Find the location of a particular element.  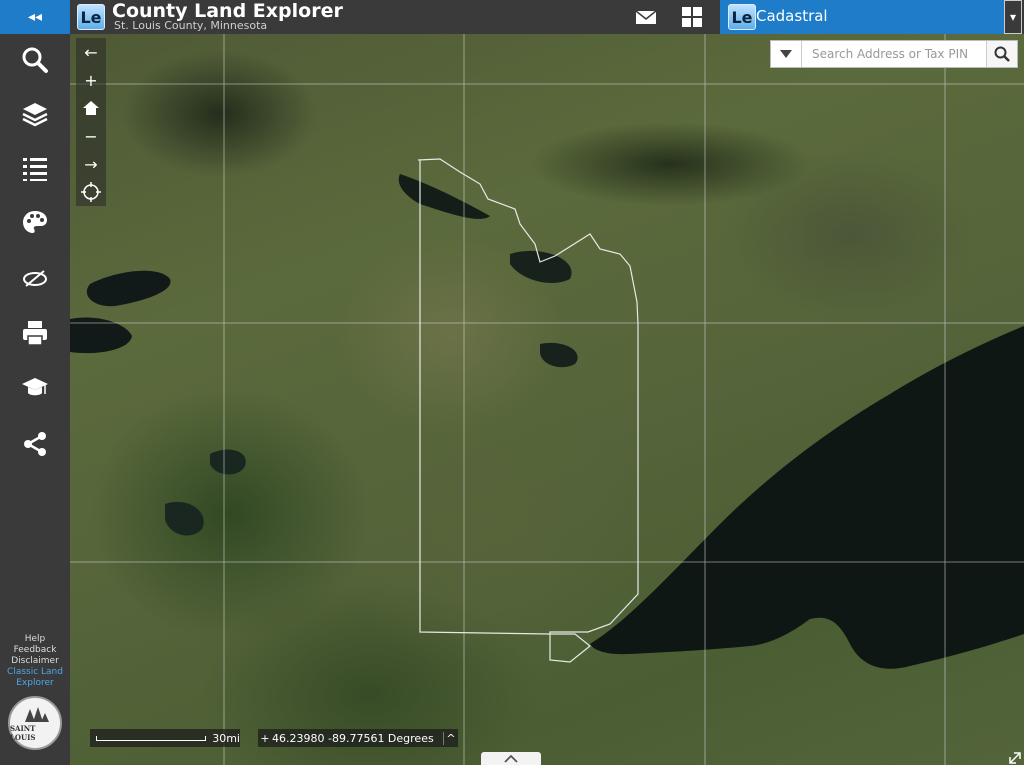

collapse-sidebar-button: ◂◂ is located at coordinates (35, 17).